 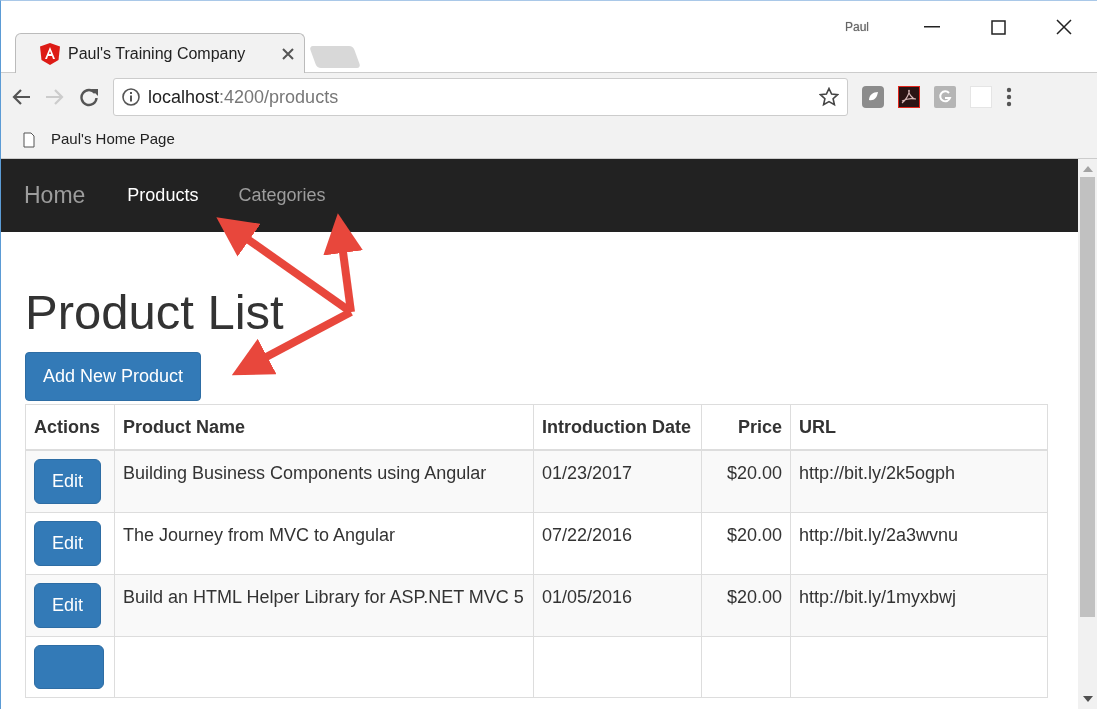 I want to click on profile-name: Paul, so click(x=856, y=27).